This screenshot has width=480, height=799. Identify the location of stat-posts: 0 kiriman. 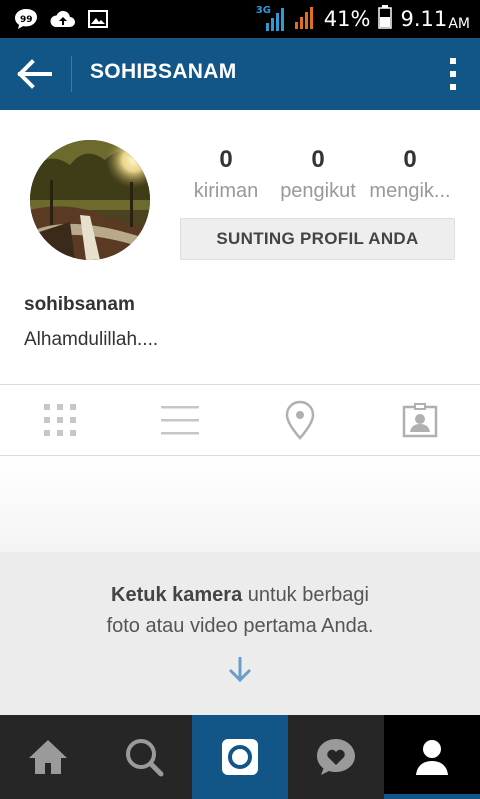
(226, 174).